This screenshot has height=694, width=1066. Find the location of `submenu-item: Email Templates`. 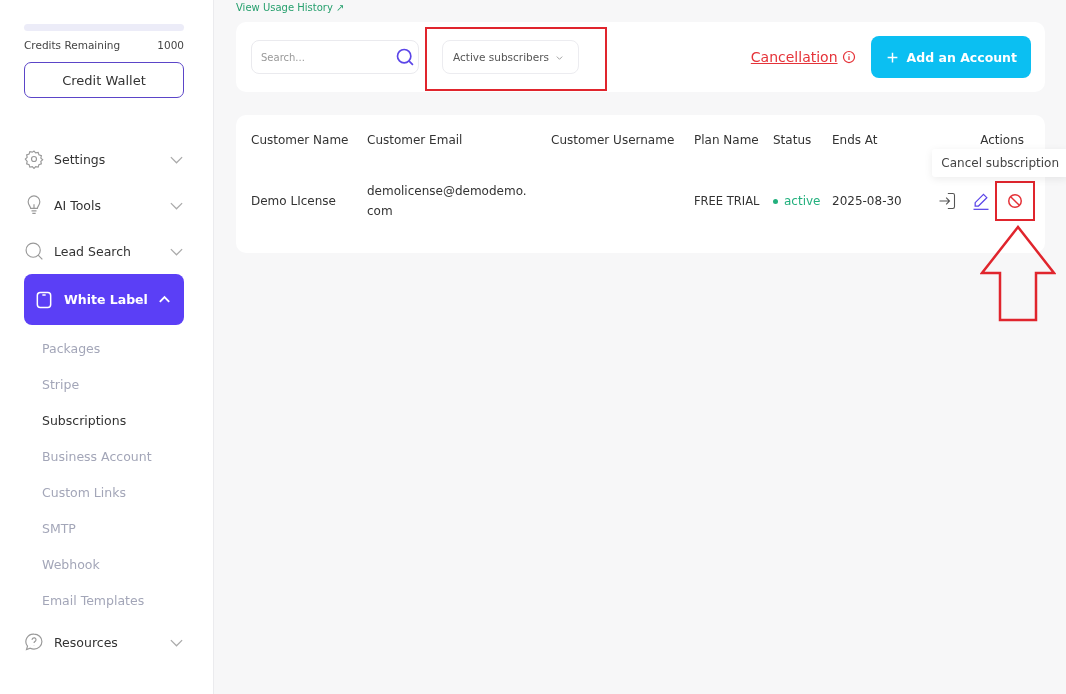

submenu-item: Email Templates is located at coordinates (113, 601).